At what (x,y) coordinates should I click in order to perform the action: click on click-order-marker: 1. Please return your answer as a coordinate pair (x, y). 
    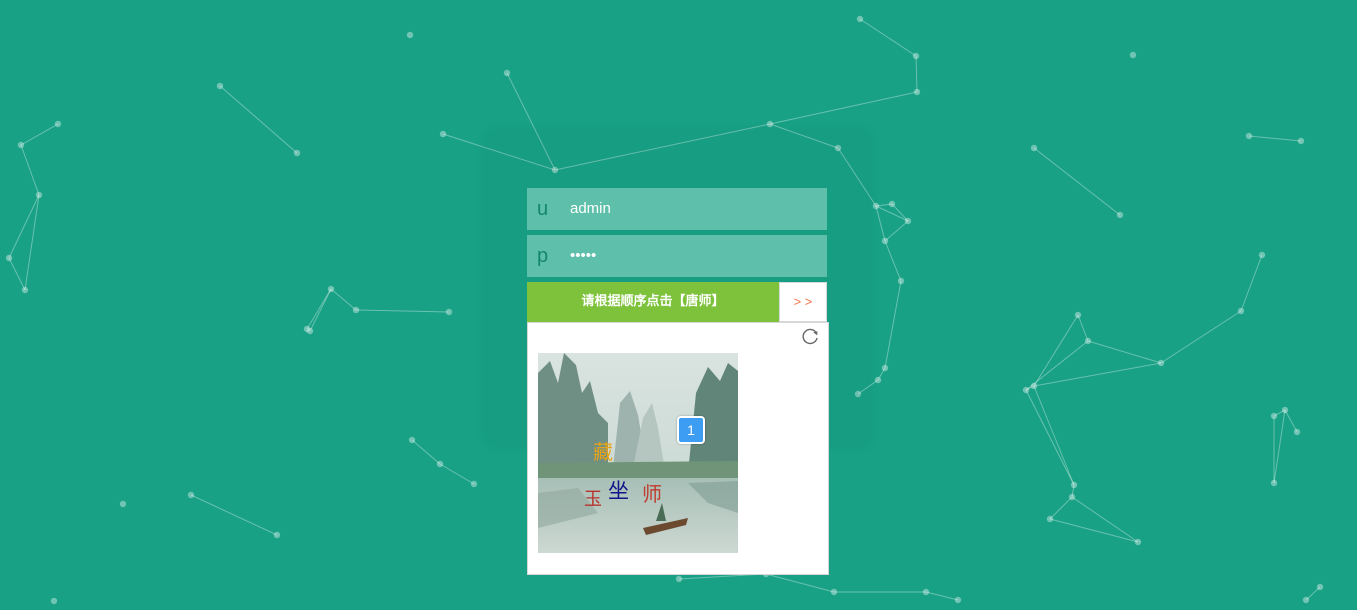
    Looking at the image, I should click on (691, 430).